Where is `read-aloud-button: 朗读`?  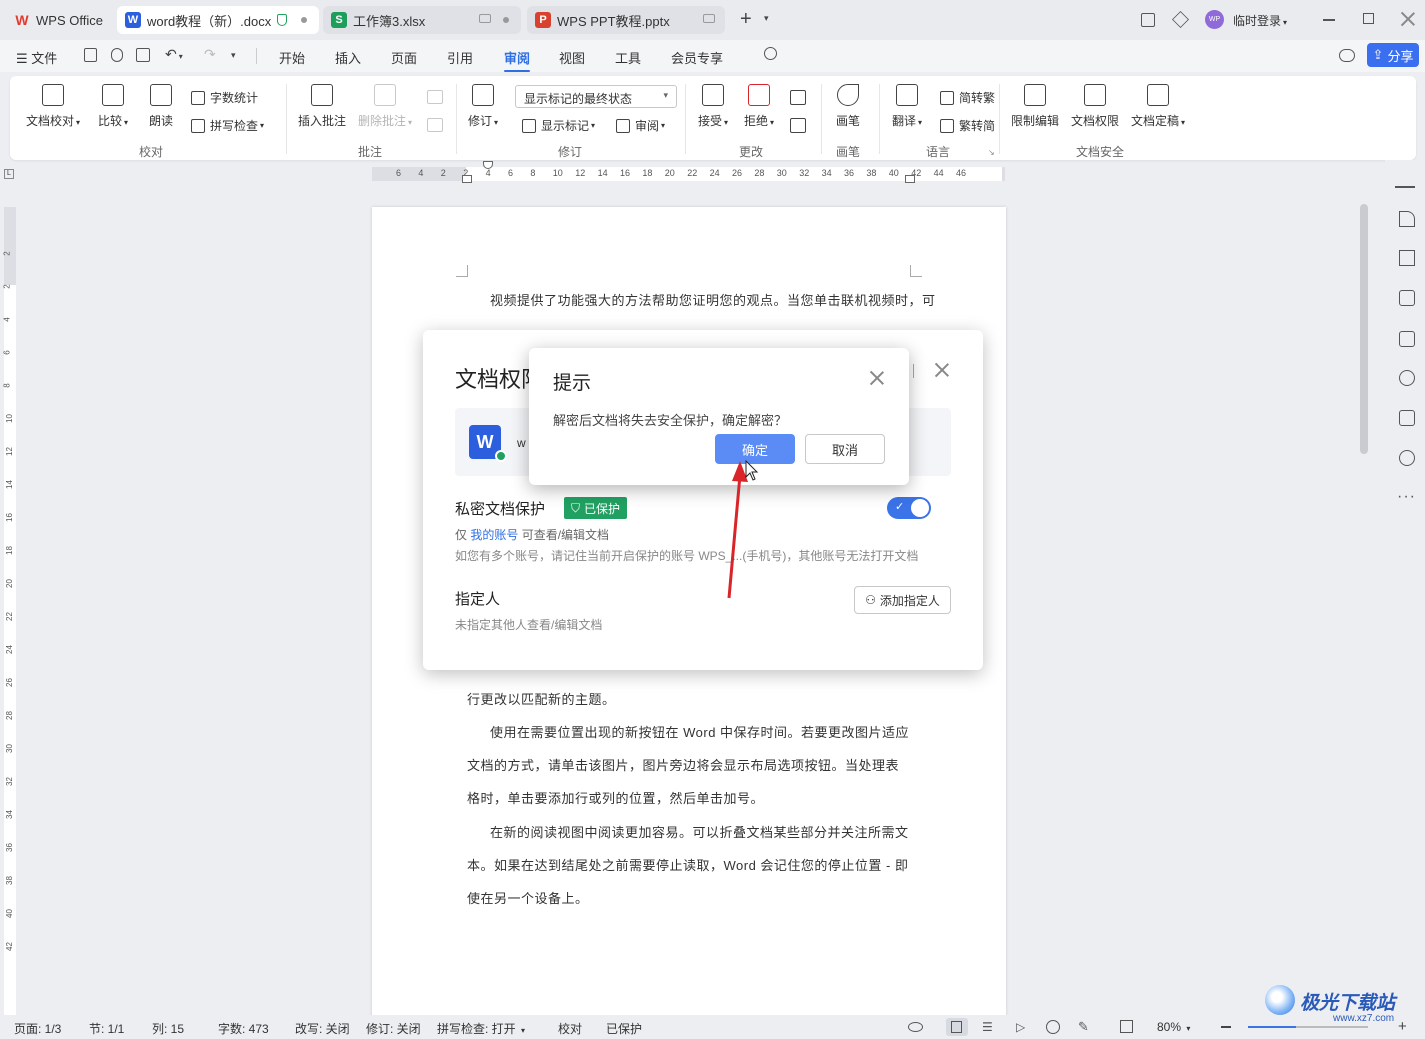 read-aloud-button: 朗读 is located at coordinates (161, 106).